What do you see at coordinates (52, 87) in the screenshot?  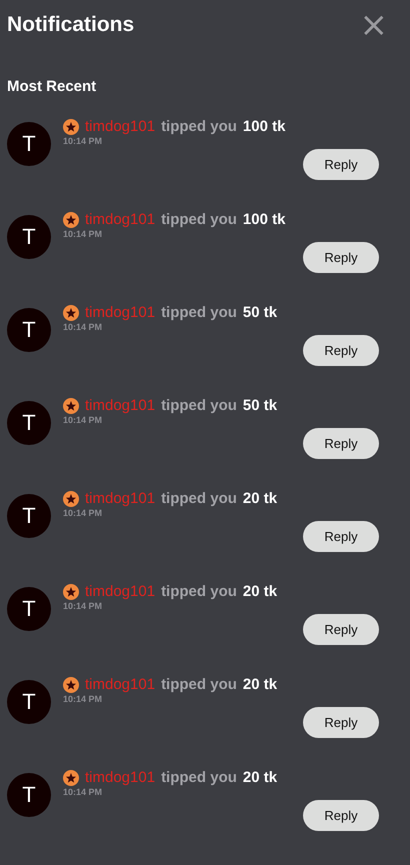 I see `section-title: Most Recent` at bounding box center [52, 87].